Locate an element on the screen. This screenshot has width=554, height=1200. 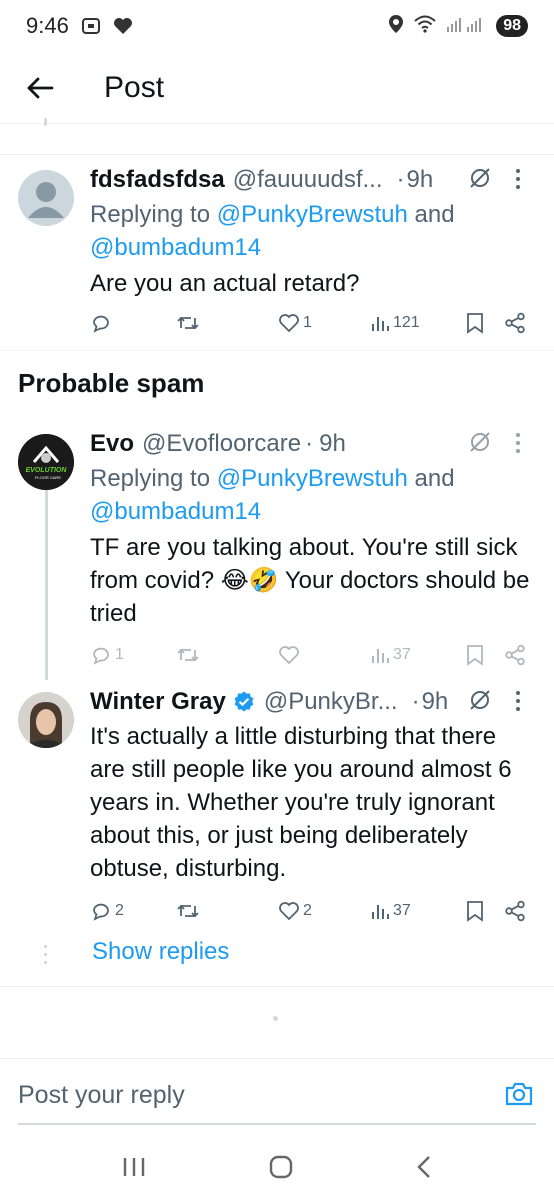
camera-button is located at coordinates (519, 1096).